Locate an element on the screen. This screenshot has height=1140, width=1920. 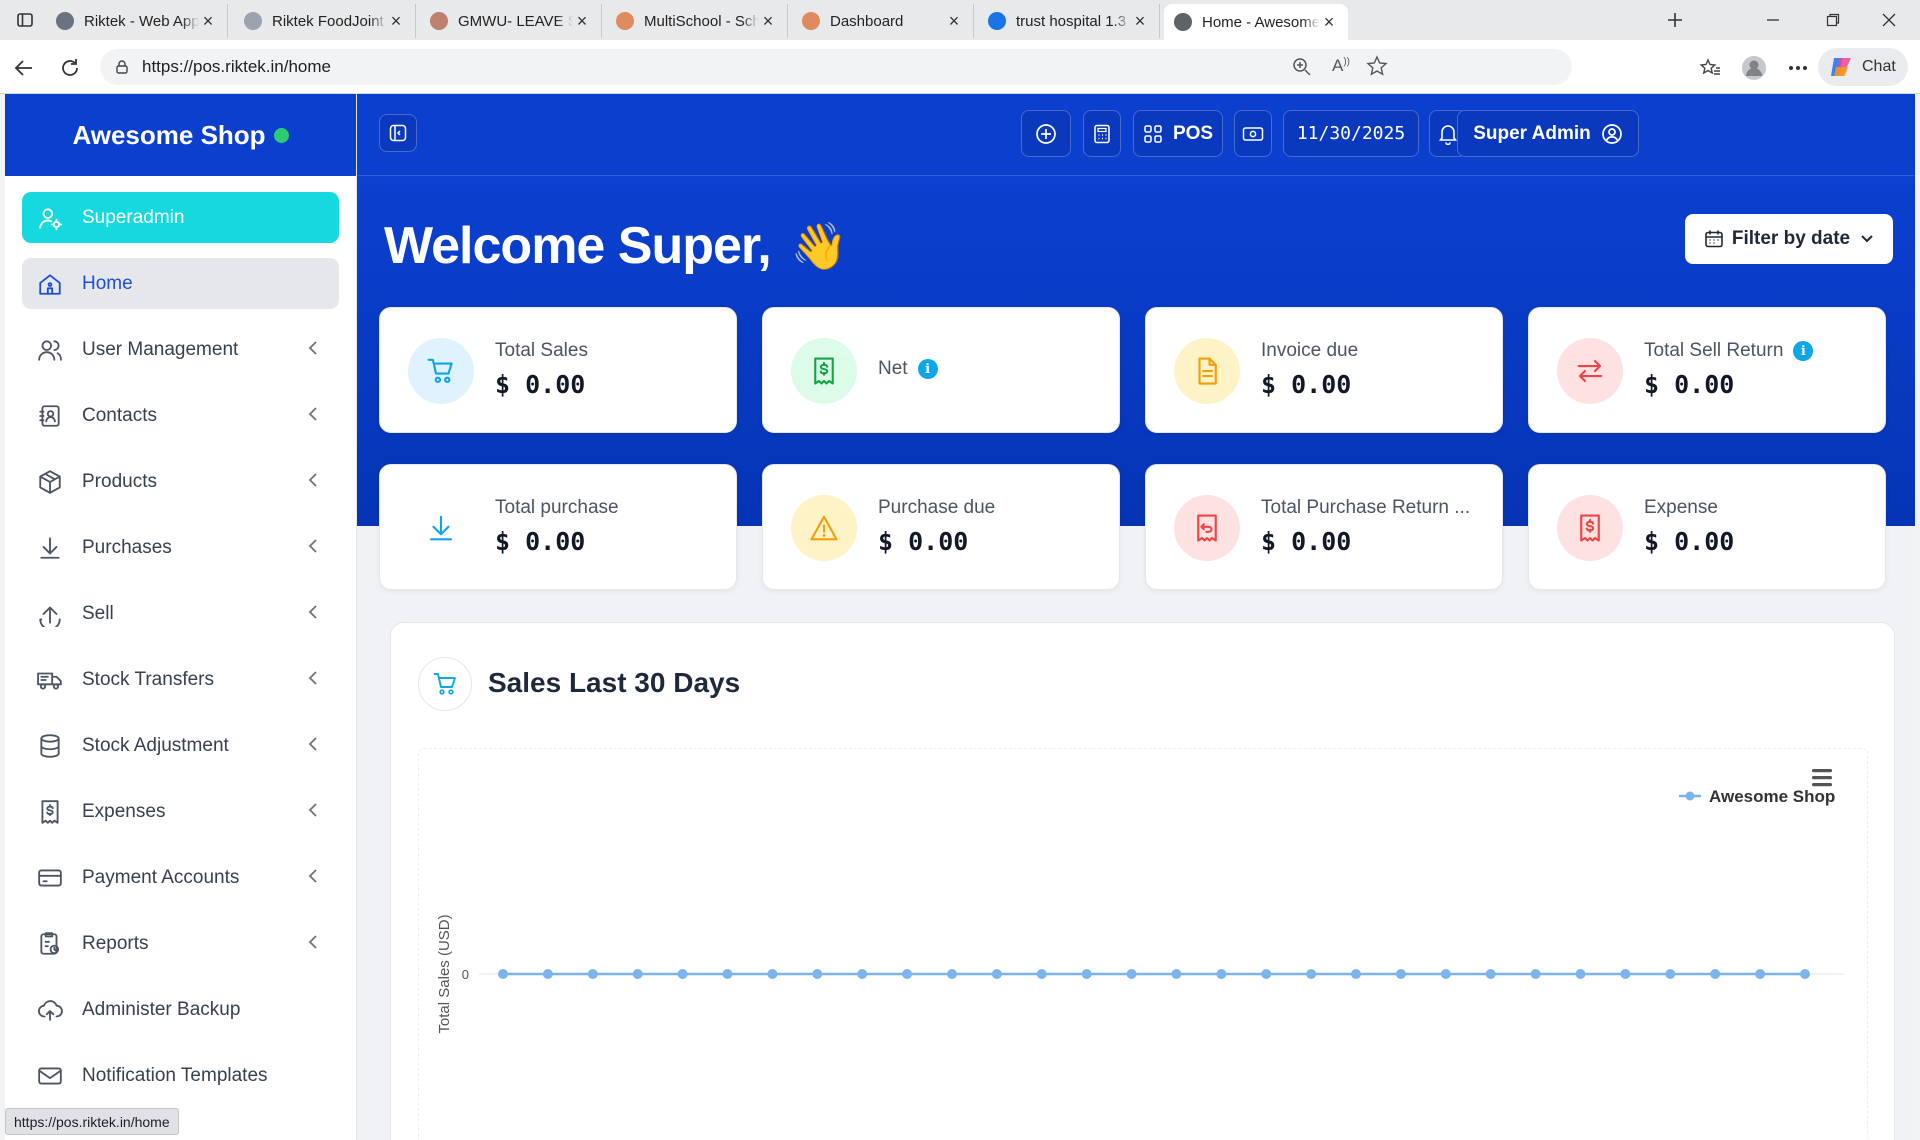
add-button is located at coordinates (1046, 133).